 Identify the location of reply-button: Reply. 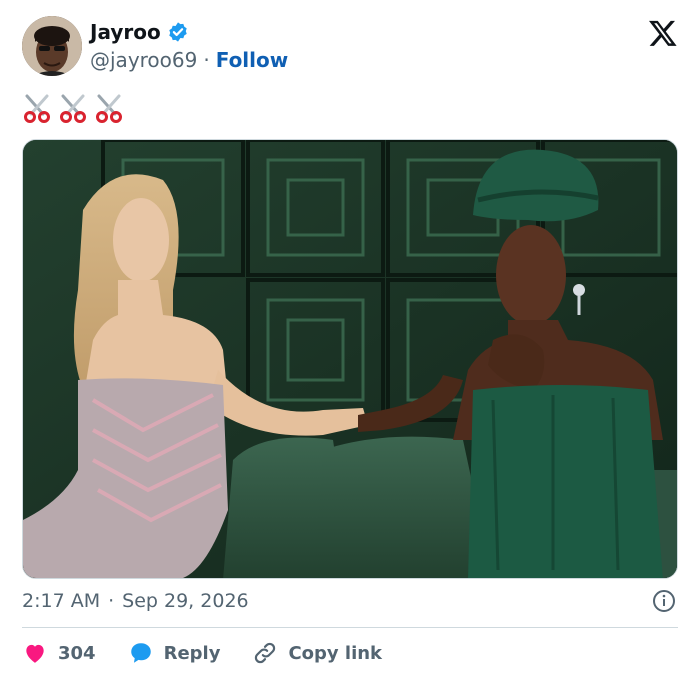
(174, 653).